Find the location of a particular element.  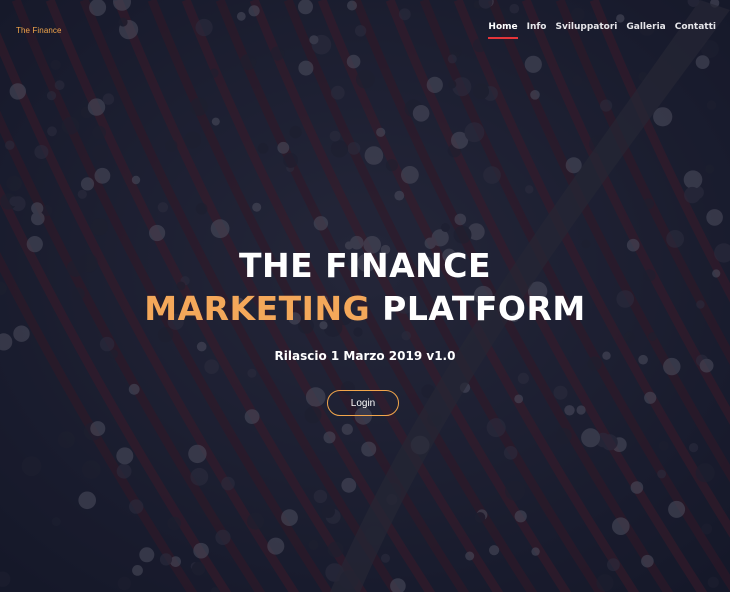

hero-title-line-1: THE FINANCE is located at coordinates (365, 265).